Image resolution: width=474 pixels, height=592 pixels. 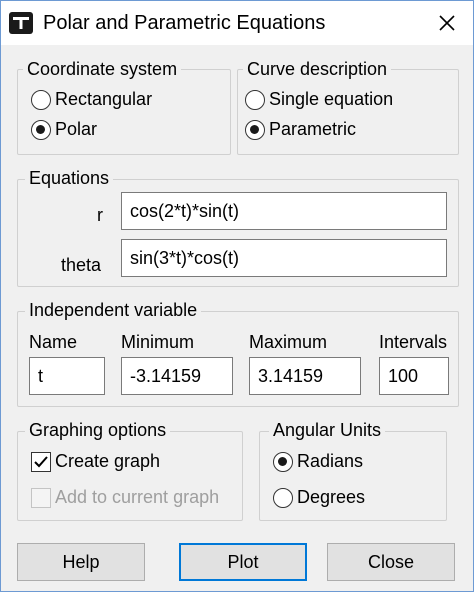 What do you see at coordinates (288, 342) in the screenshot?
I see `maximum-label: Maximum` at bounding box center [288, 342].